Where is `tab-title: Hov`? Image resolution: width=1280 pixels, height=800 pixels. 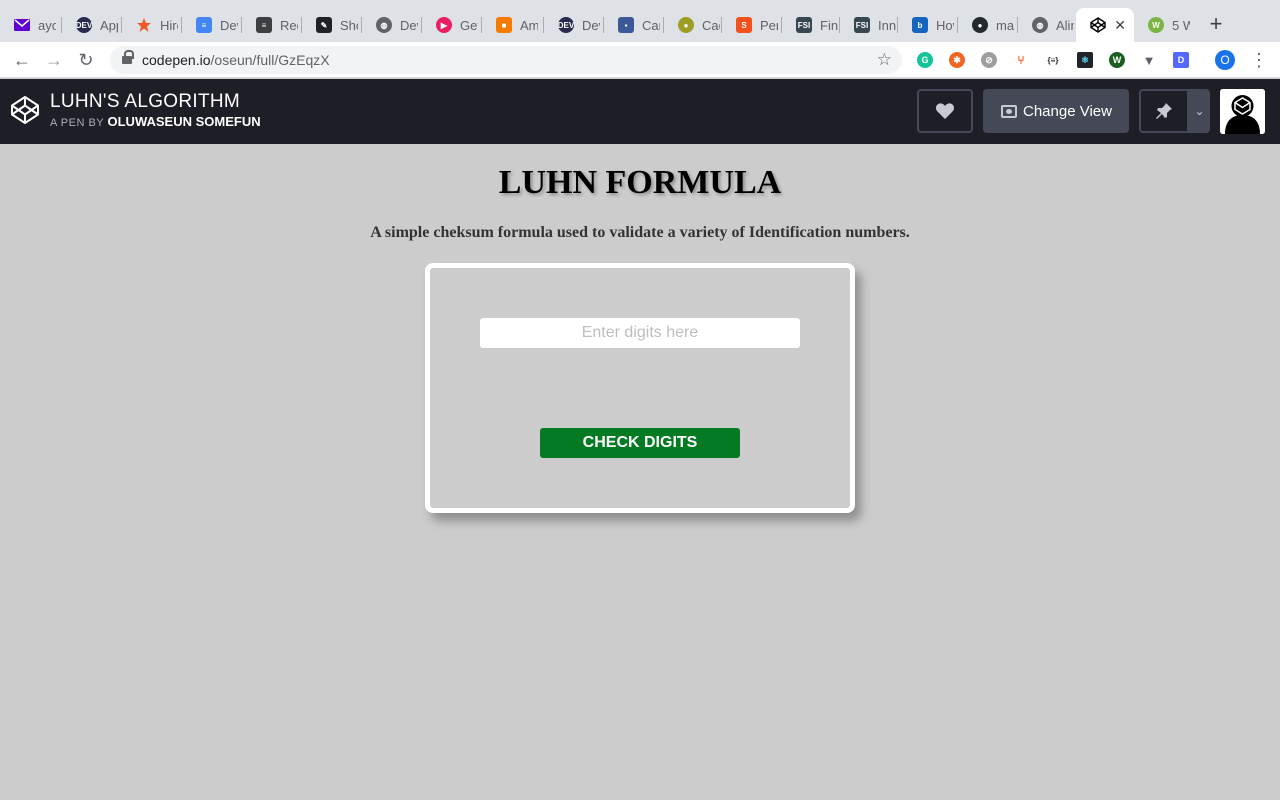 tab-title: Hov is located at coordinates (945, 25).